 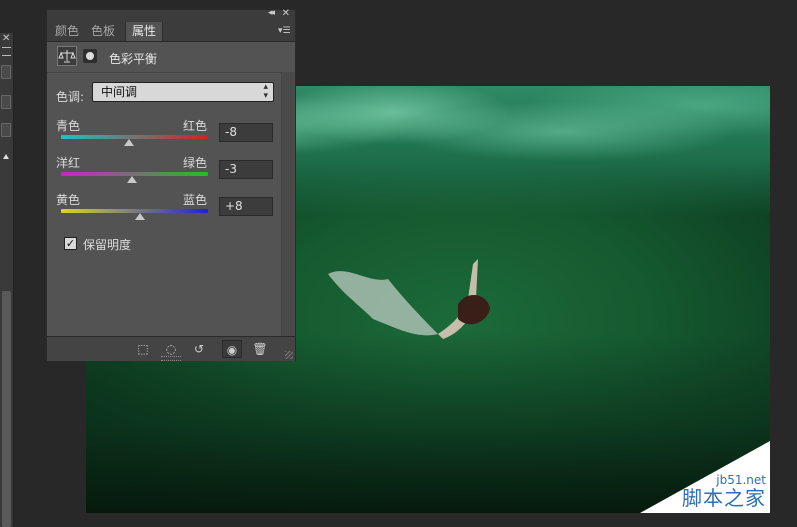 What do you see at coordinates (165, 57) in the screenshot?
I see `adjustment-header: 色彩平衡` at bounding box center [165, 57].